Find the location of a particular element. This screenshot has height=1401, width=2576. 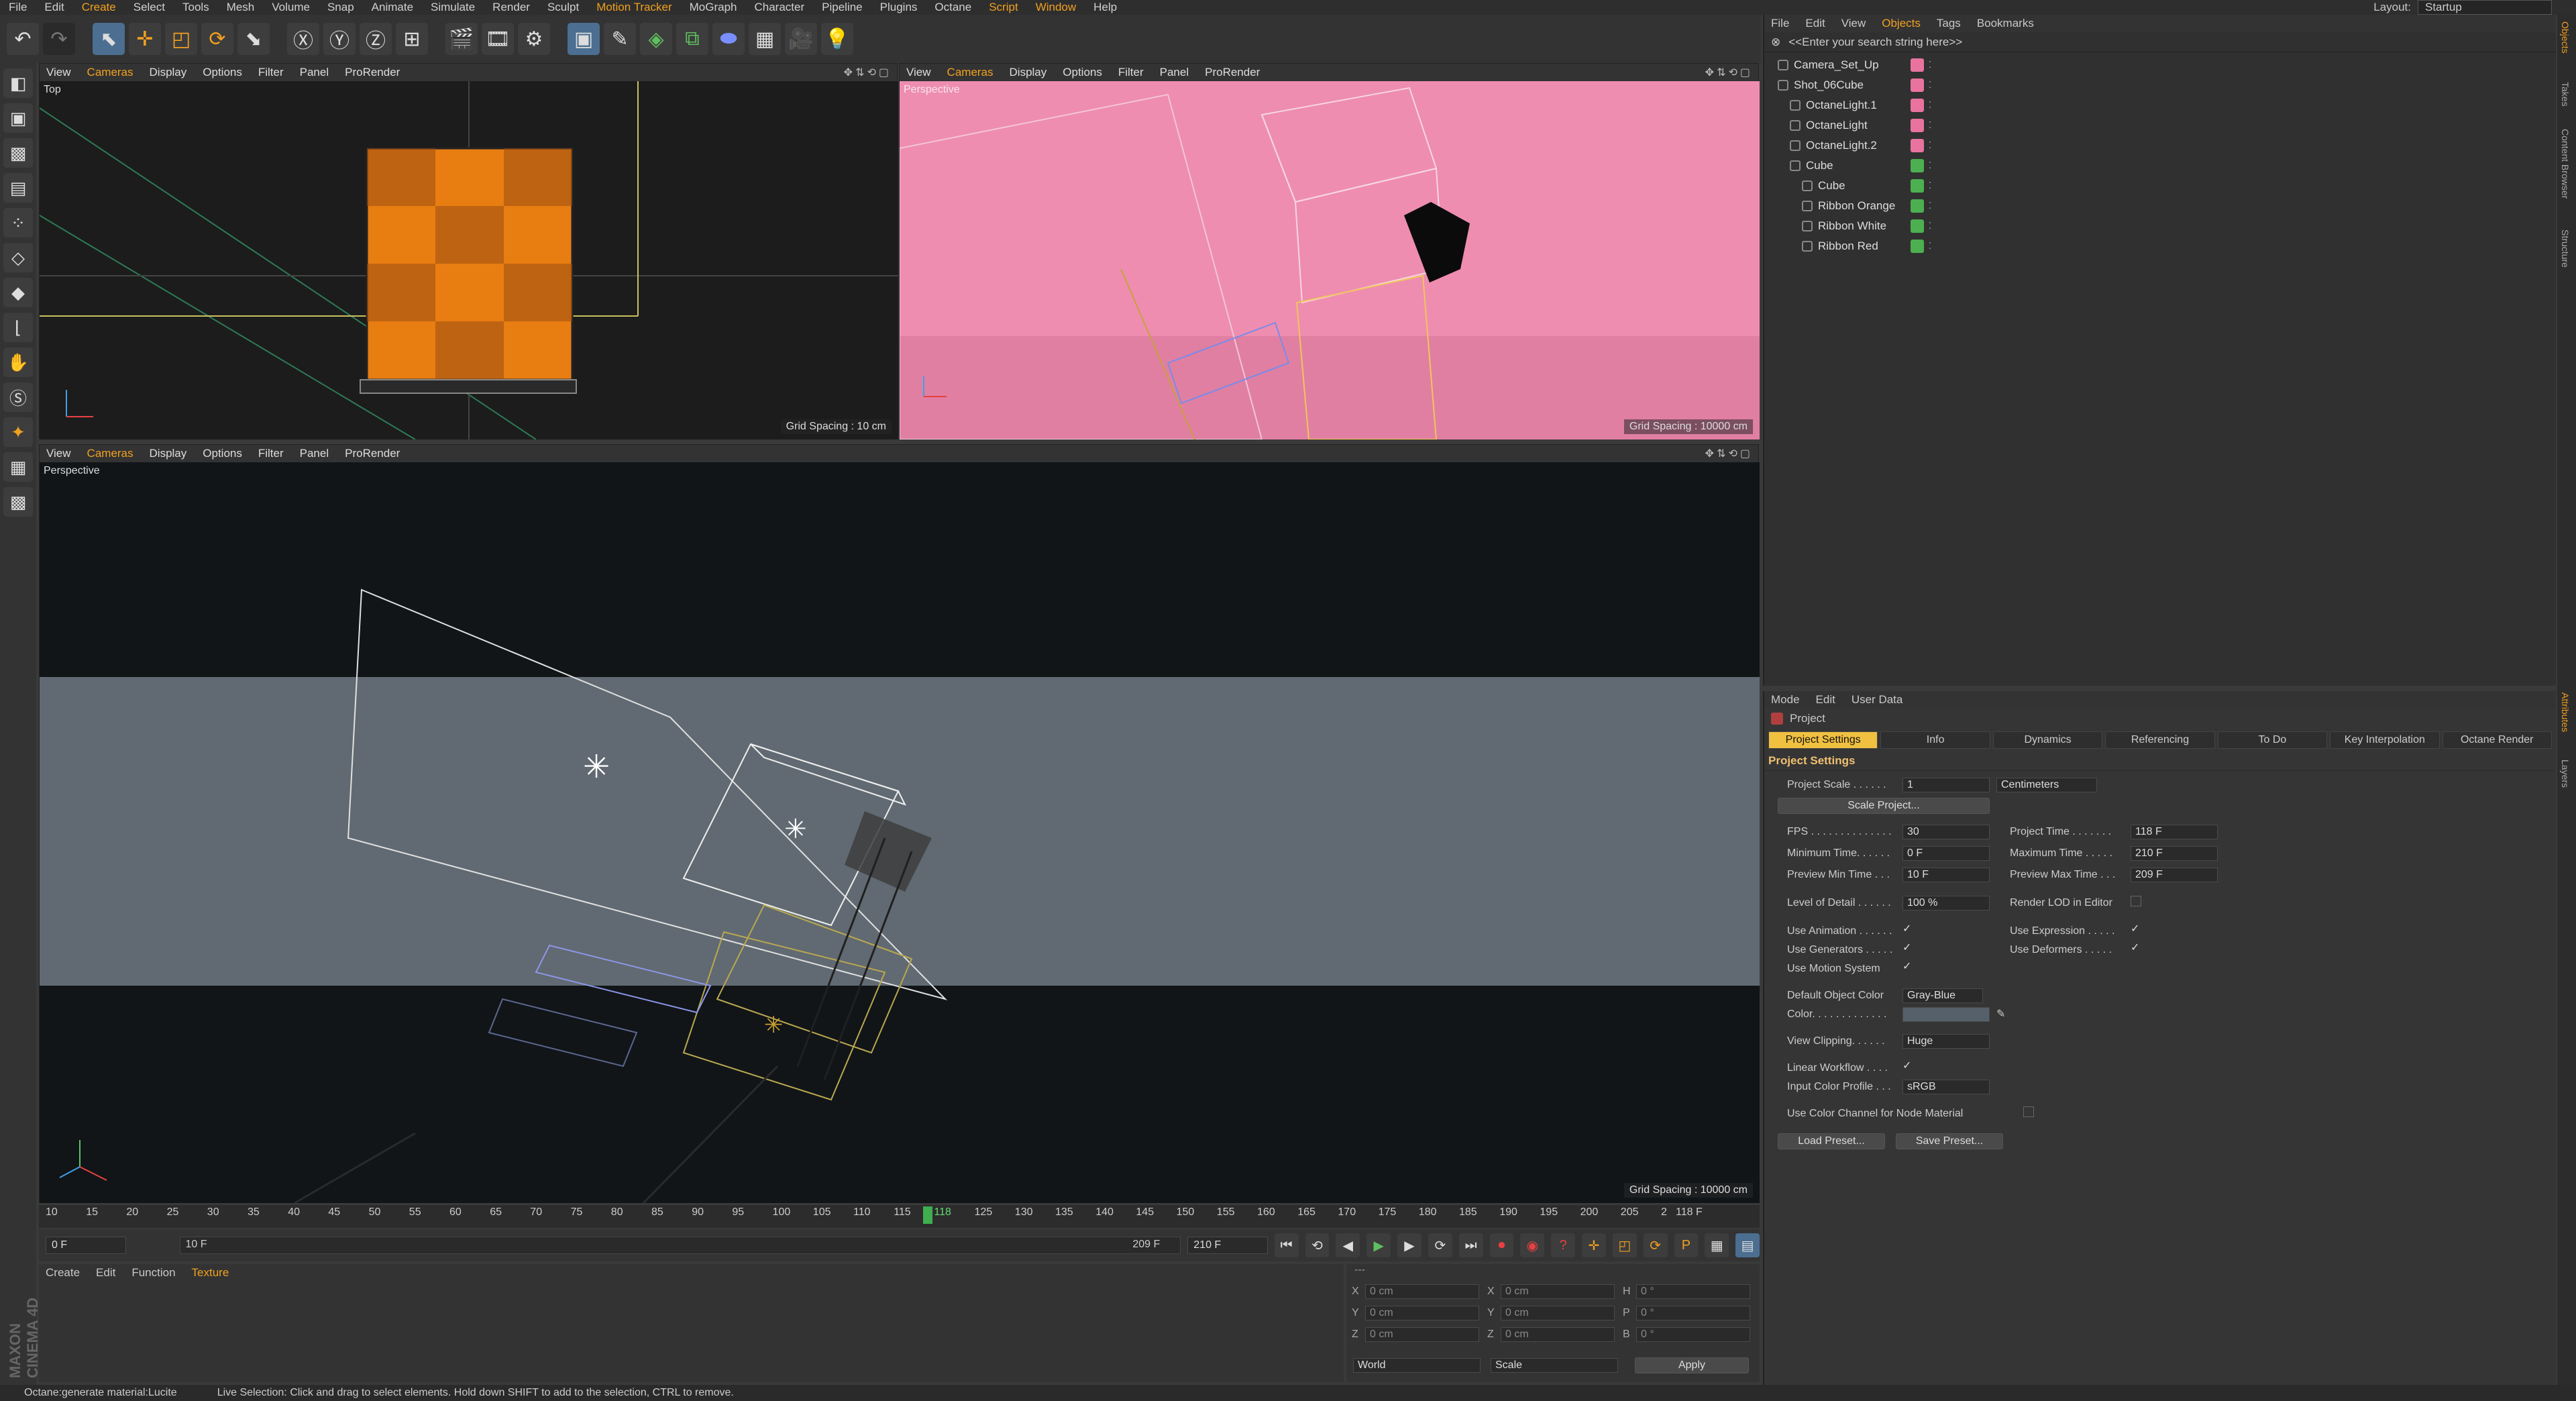

mat-function-menu: Function is located at coordinates (153, 1273).